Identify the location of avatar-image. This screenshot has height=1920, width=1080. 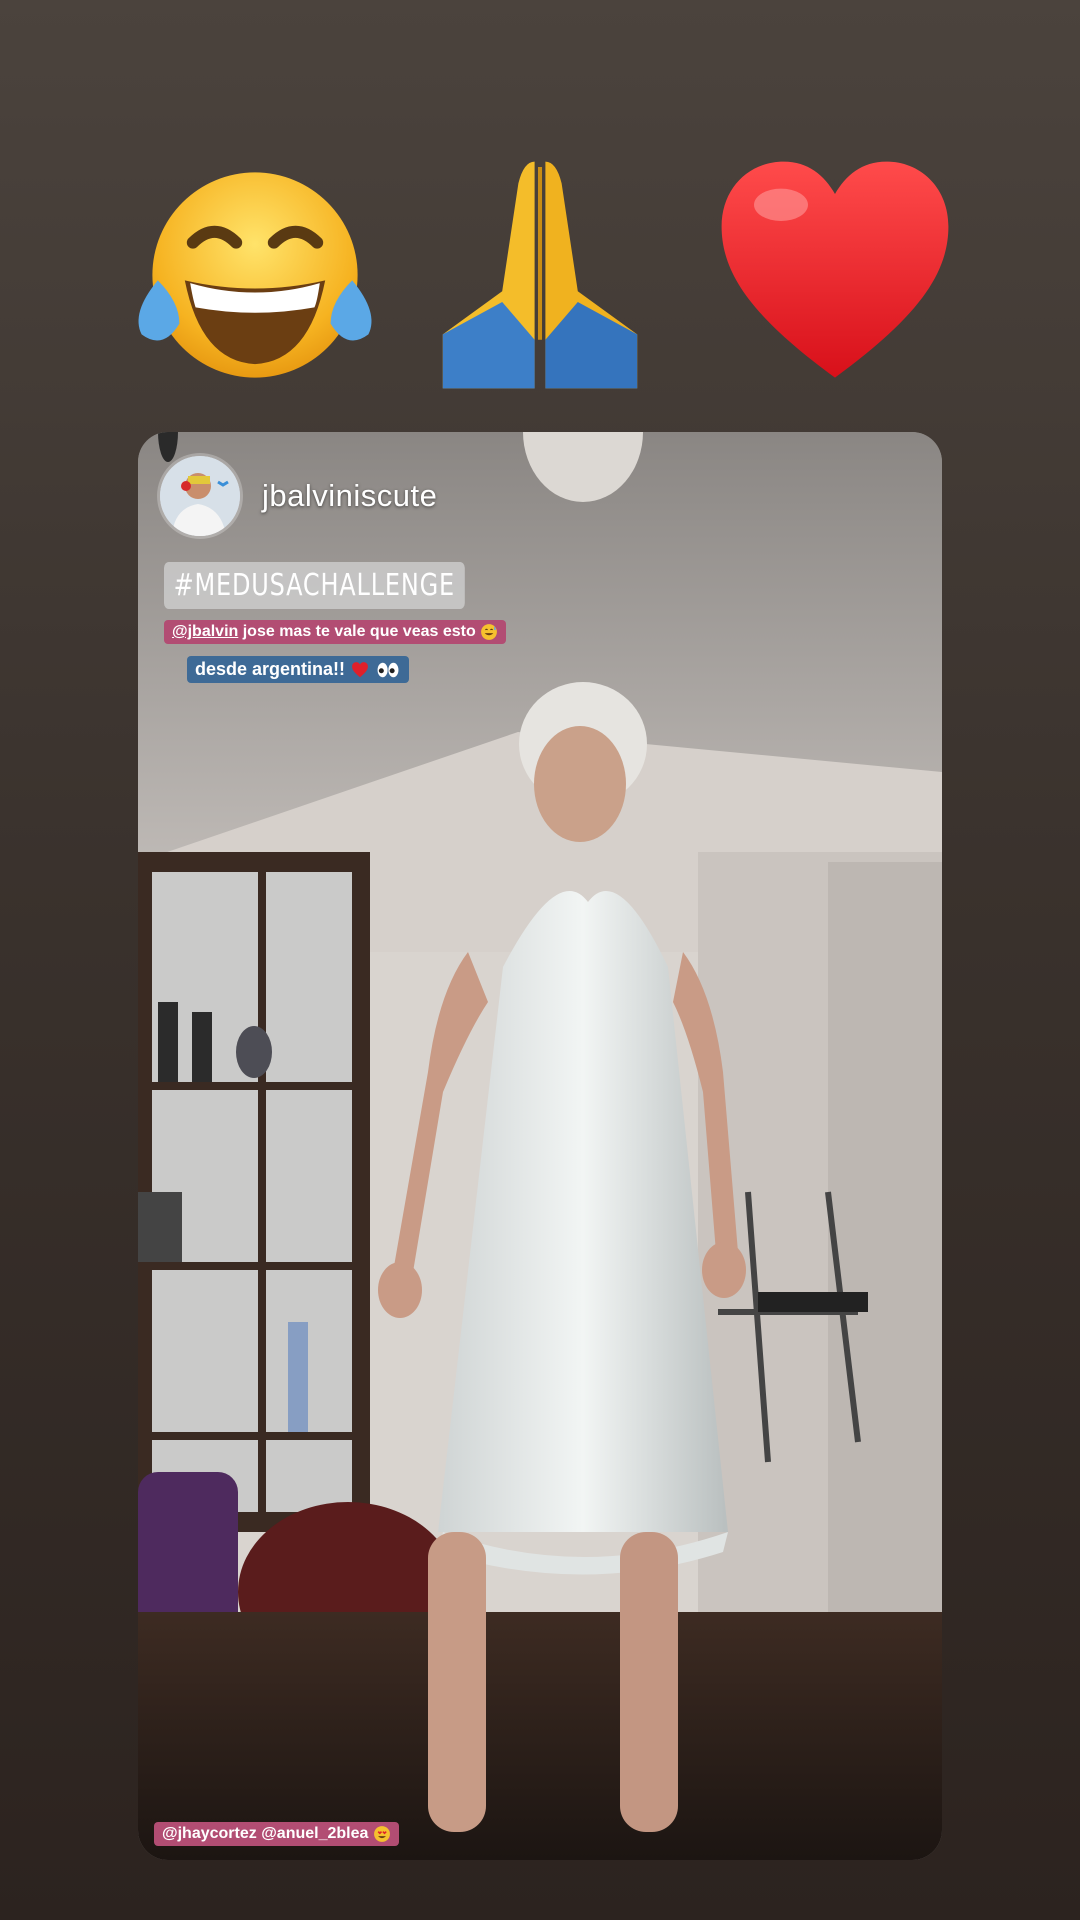
(200, 496).